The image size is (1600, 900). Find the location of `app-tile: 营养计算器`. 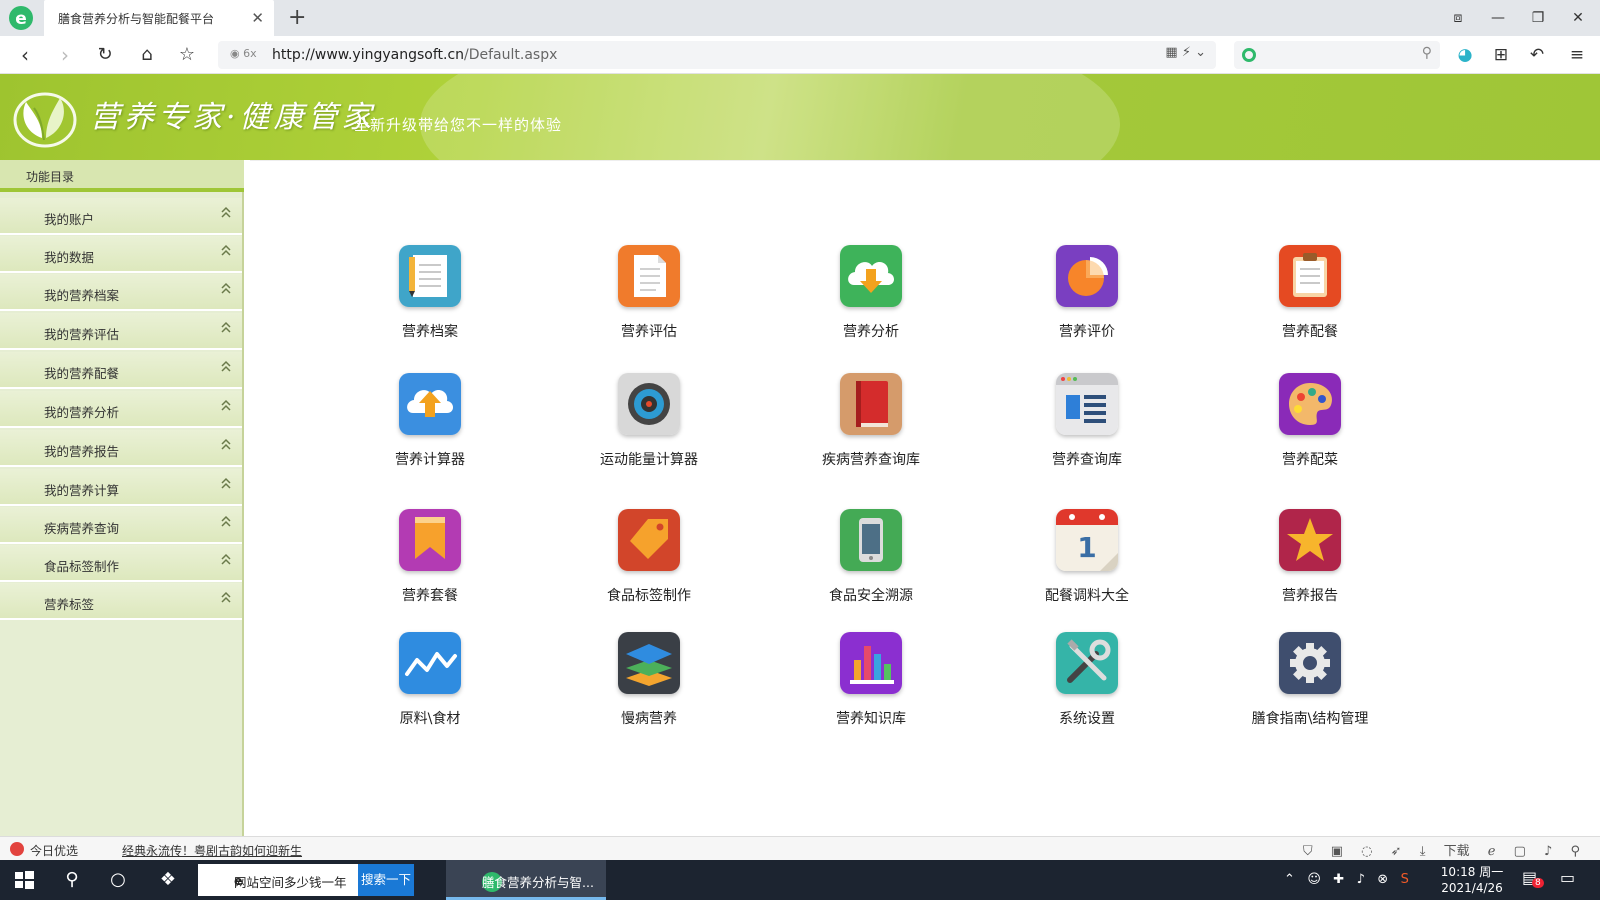

app-tile: 营养计算器 is located at coordinates (430, 427).